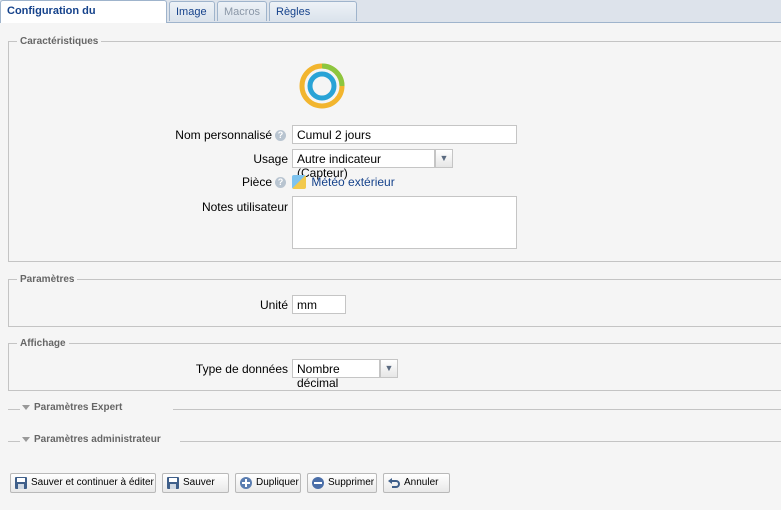 This screenshot has width=781, height=510. What do you see at coordinates (319, 304) in the screenshot?
I see `unite-input: mm` at bounding box center [319, 304].